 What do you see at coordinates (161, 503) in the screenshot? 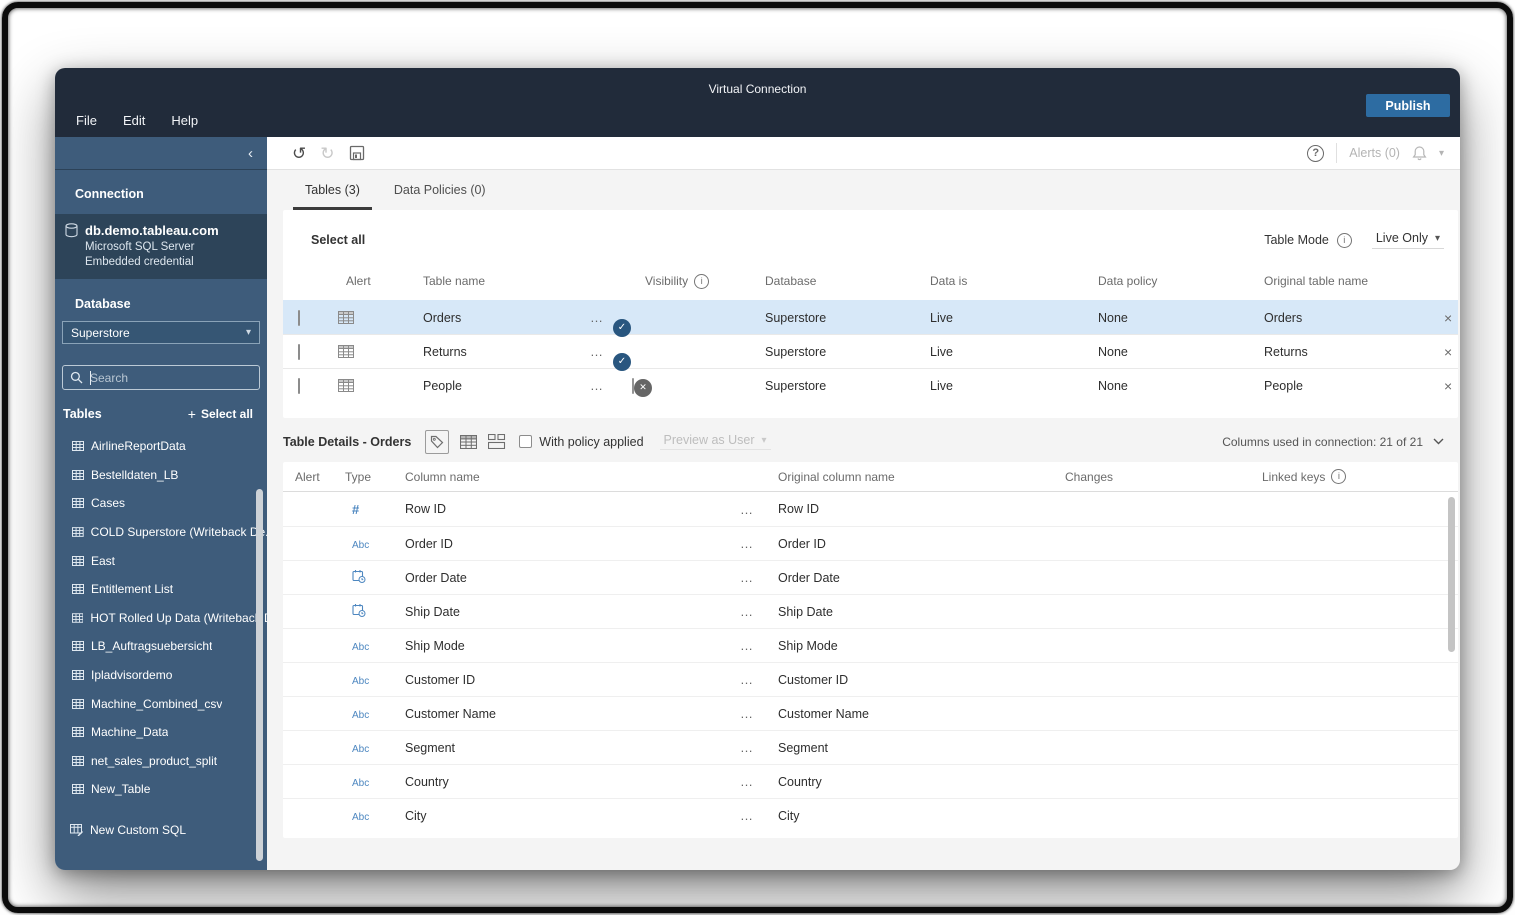
I see `sidebar-table-item: Cases` at bounding box center [161, 503].